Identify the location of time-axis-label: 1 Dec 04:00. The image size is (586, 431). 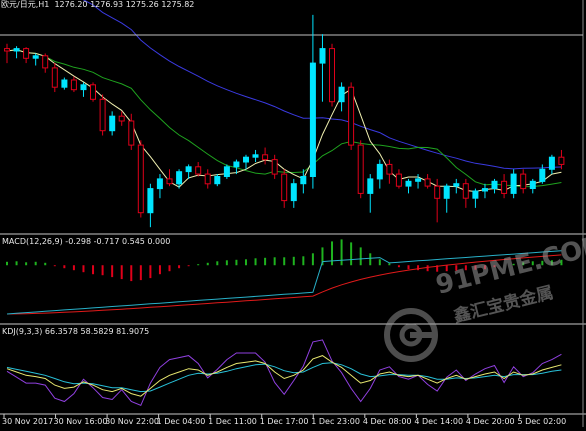
(181, 421).